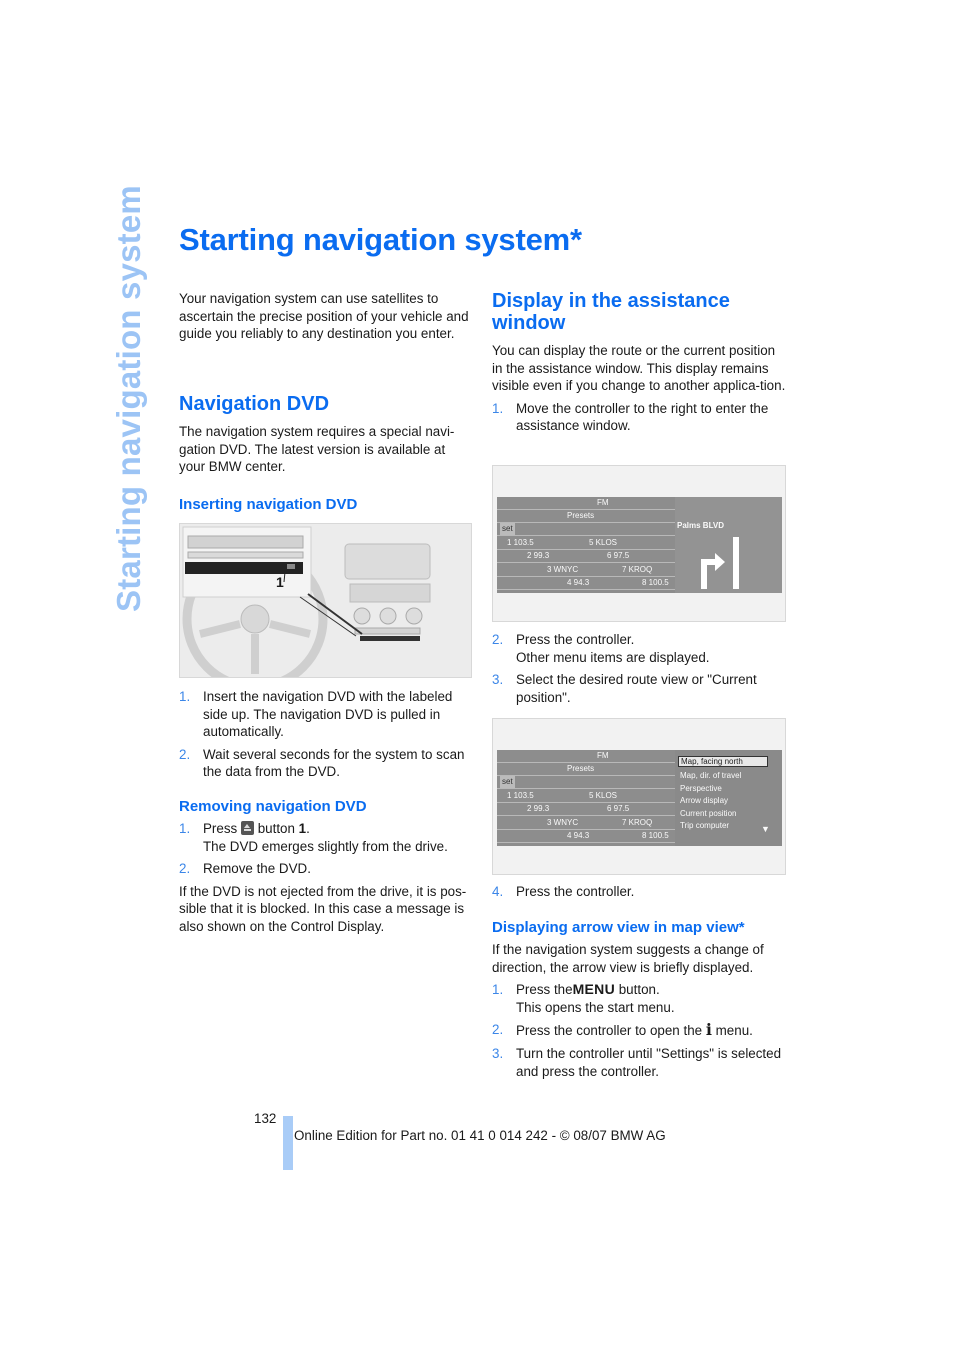 This screenshot has height=1350, width=954. I want to click on period: ., so click(308, 828).